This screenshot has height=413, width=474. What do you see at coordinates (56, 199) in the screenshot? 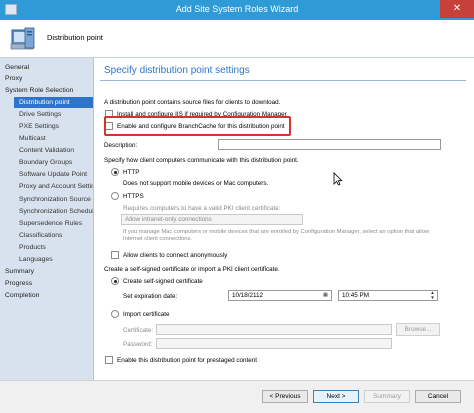
I see `nav-item-synchronization-source: Synchronization Source` at bounding box center [56, 199].